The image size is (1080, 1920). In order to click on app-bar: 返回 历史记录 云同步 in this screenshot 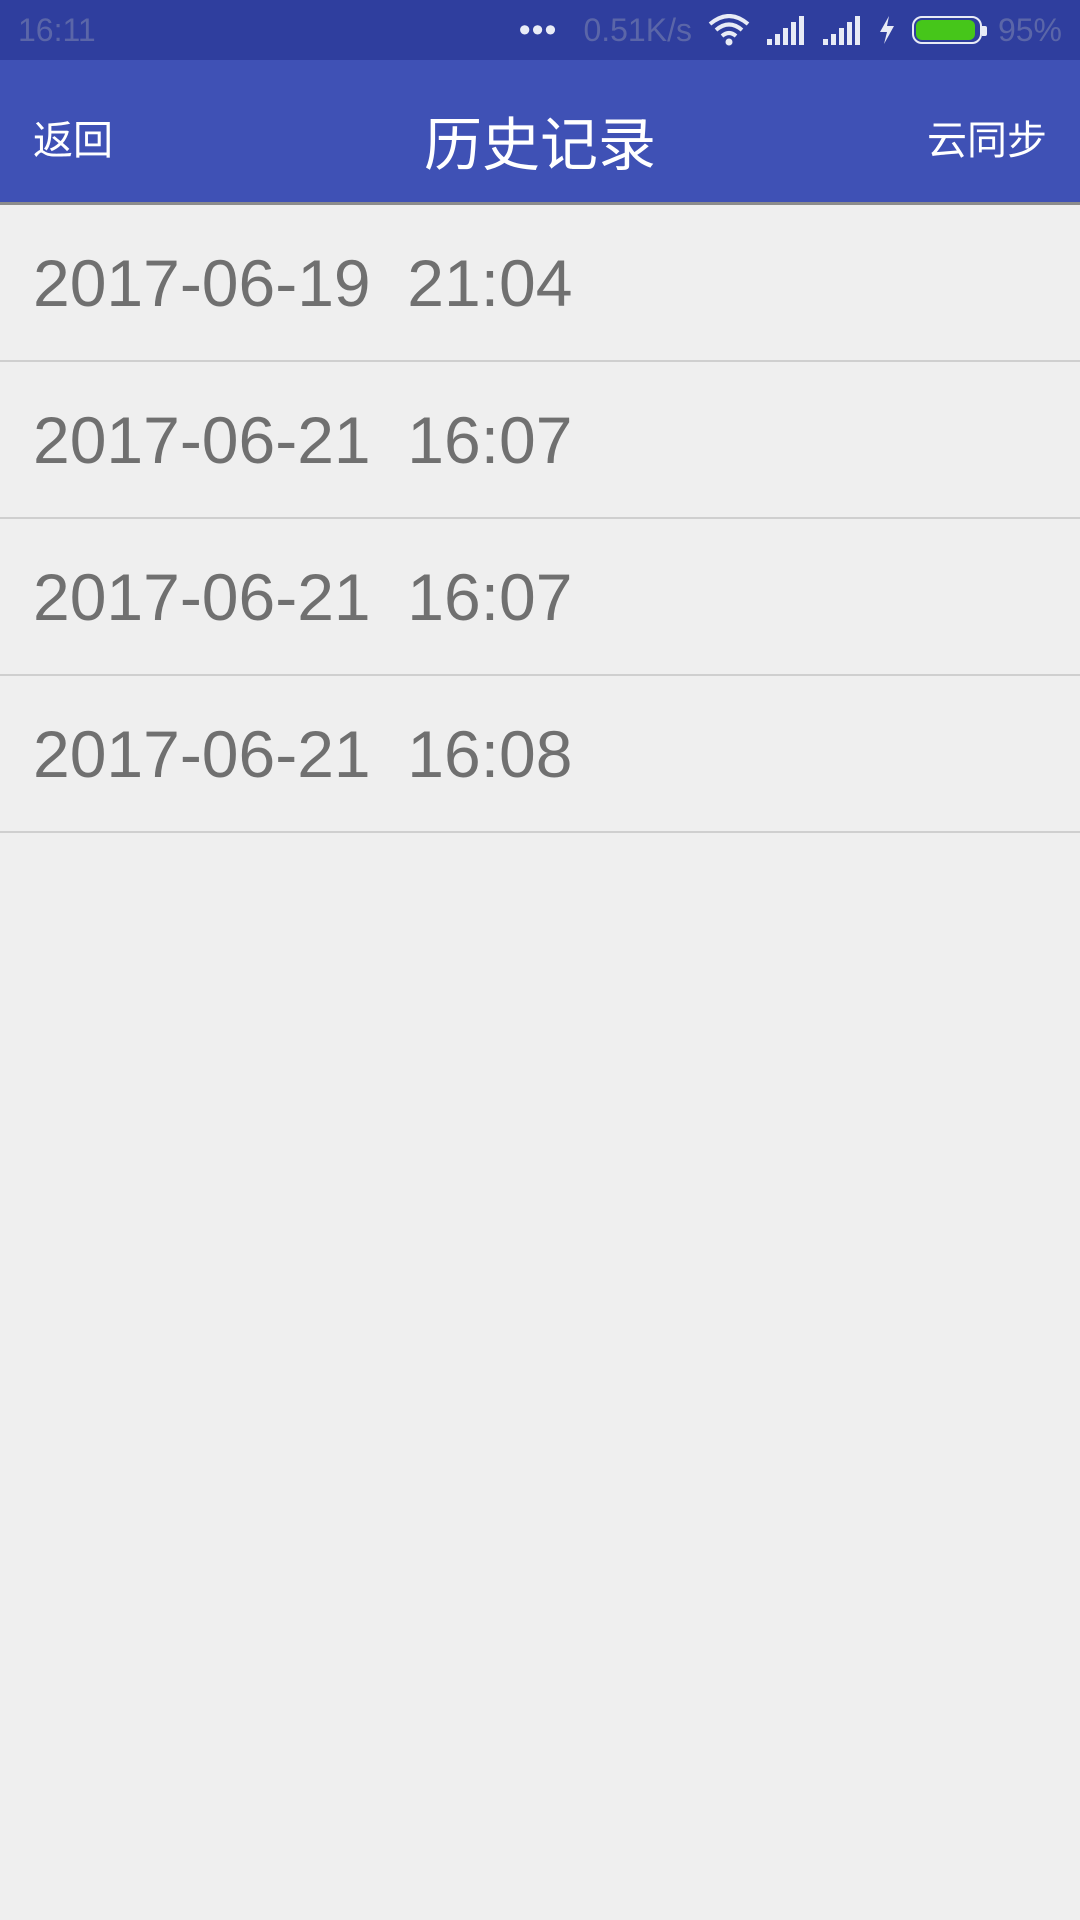, I will do `click(540, 132)`.